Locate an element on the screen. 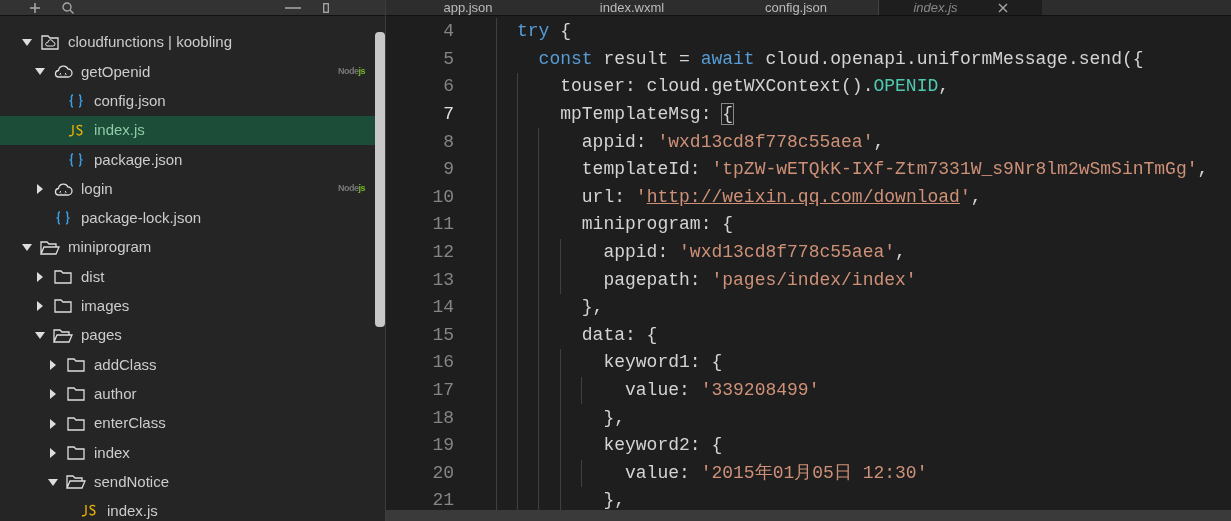  tree-item: config.json is located at coordinates (187, 101).